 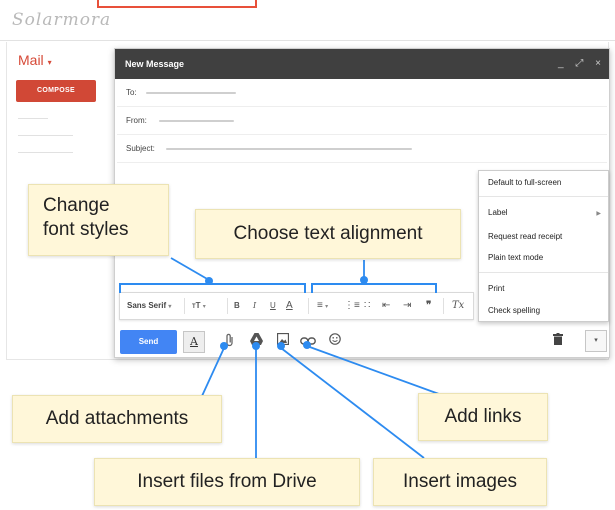 What do you see at coordinates (86, 229) in the screenshot?
I see `callout-font-styles-line2: font styles` at bounding box center [86, 229].